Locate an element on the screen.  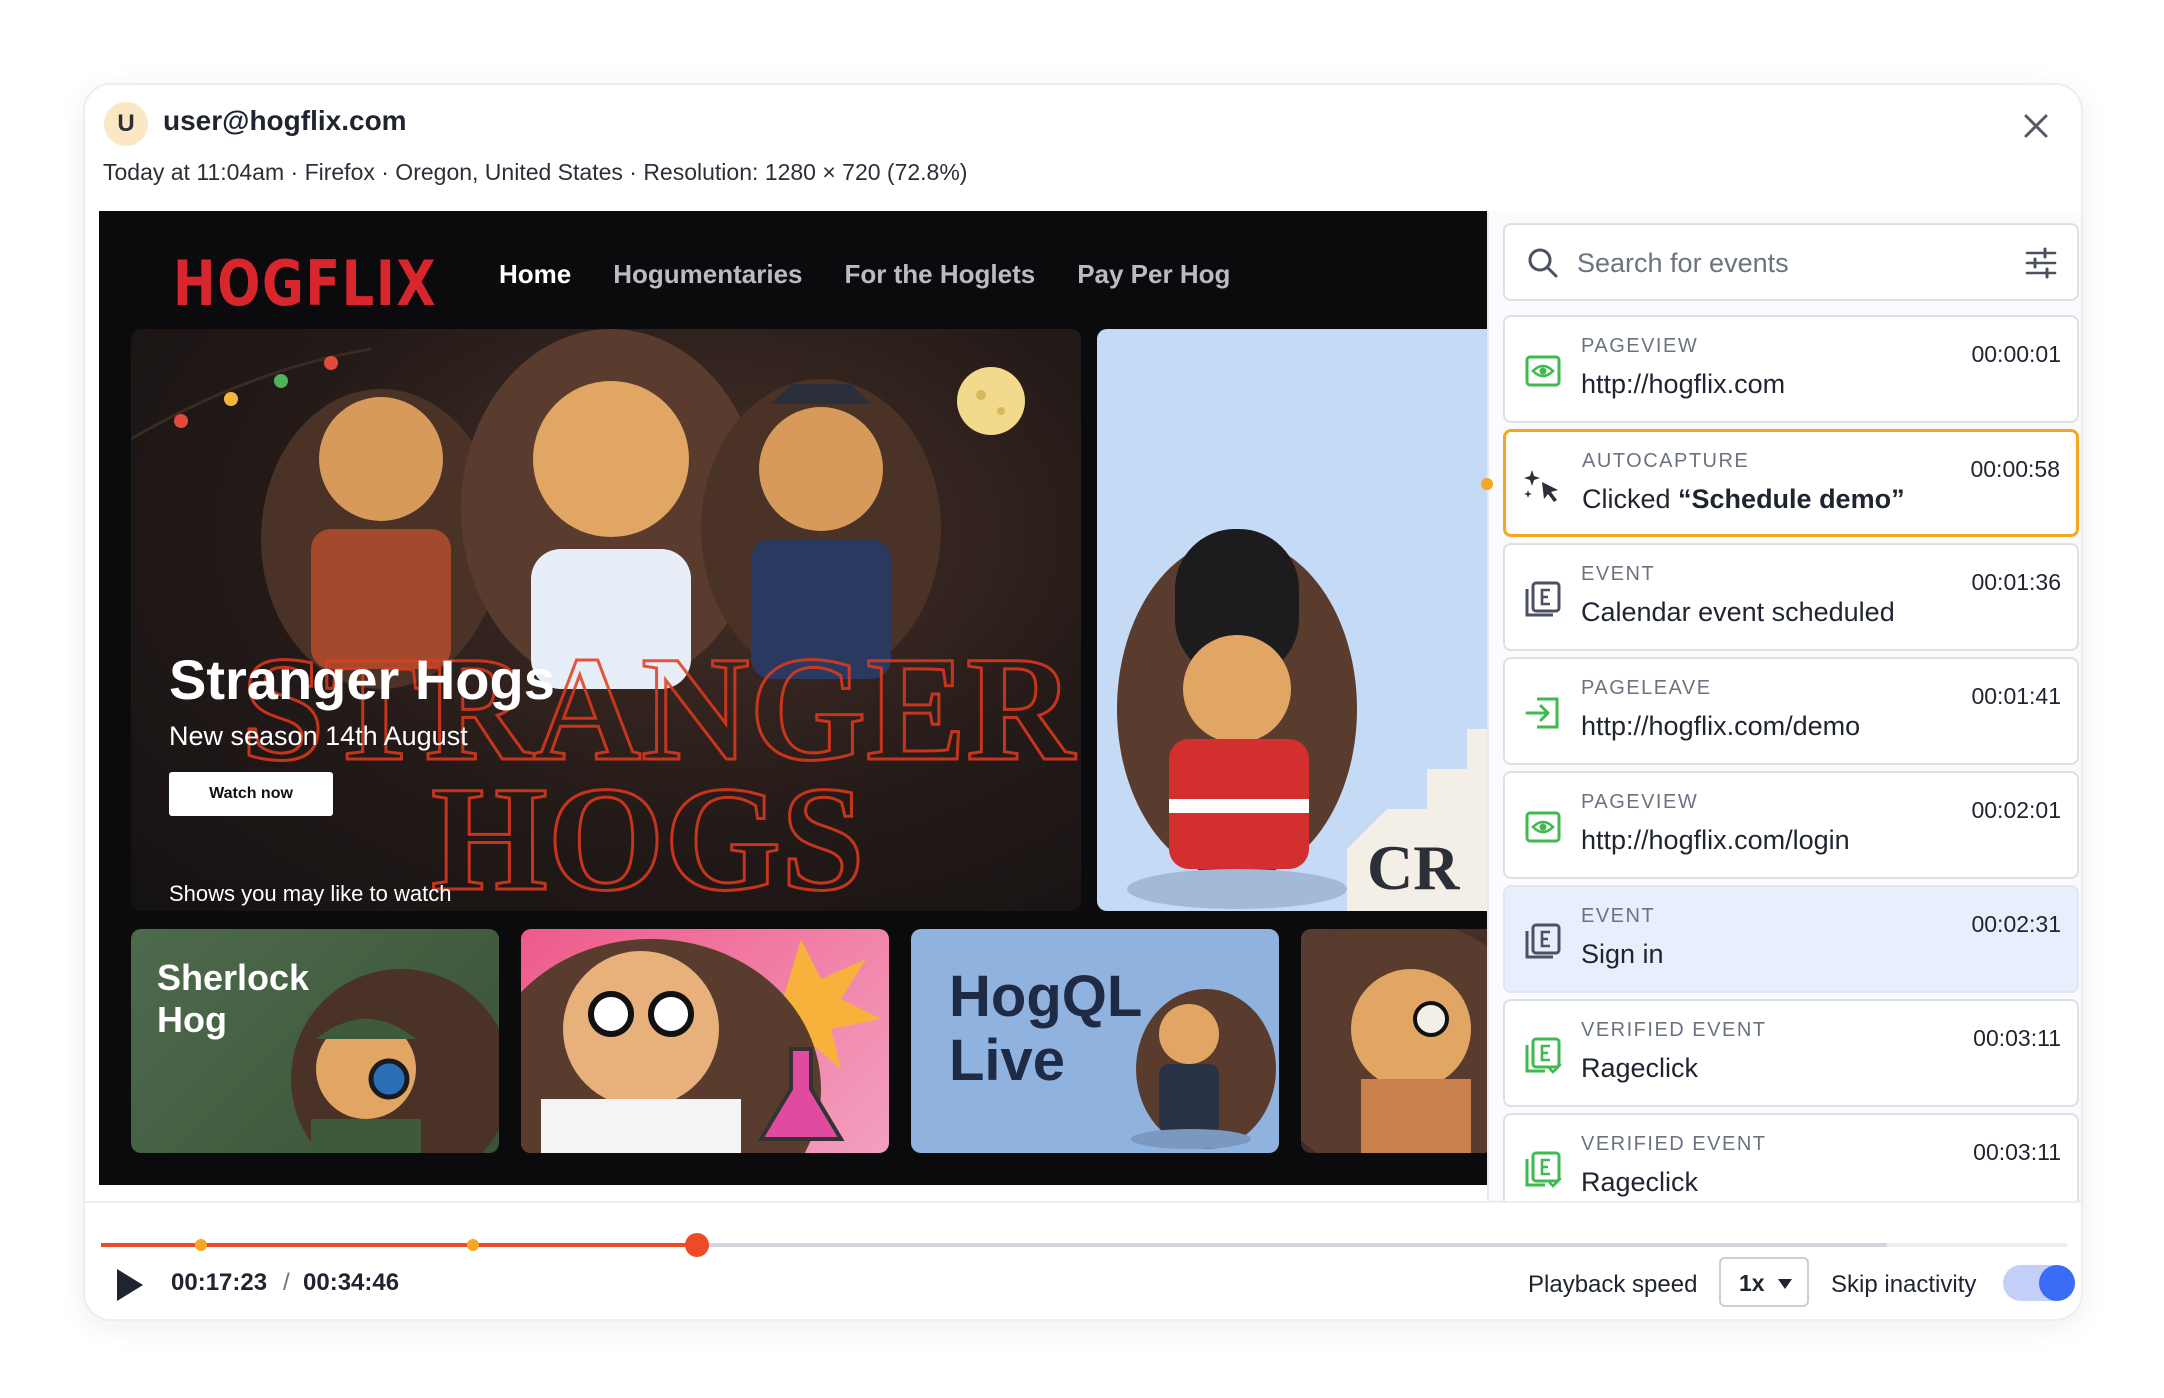
monocle-hog-illustration is located at coordinates (1394, 1041).